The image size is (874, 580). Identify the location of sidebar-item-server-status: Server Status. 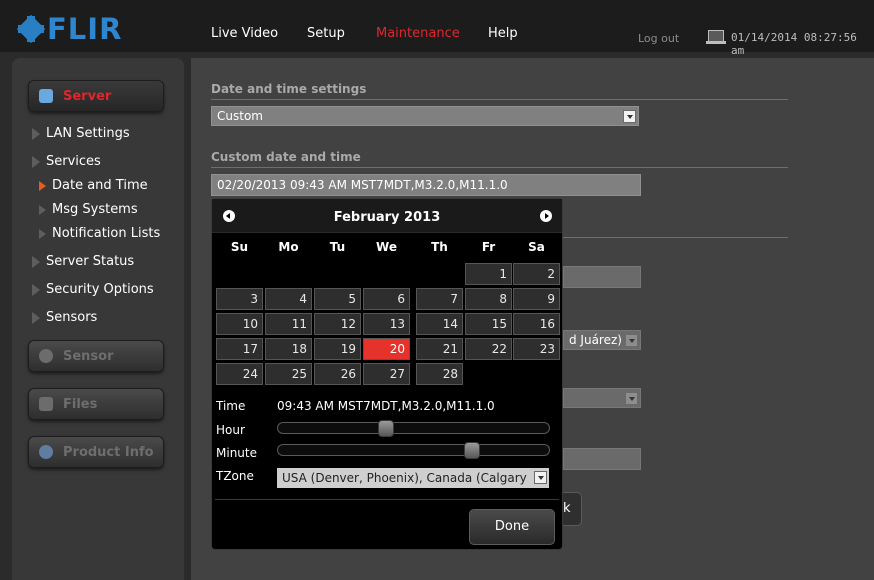
(83, 261).